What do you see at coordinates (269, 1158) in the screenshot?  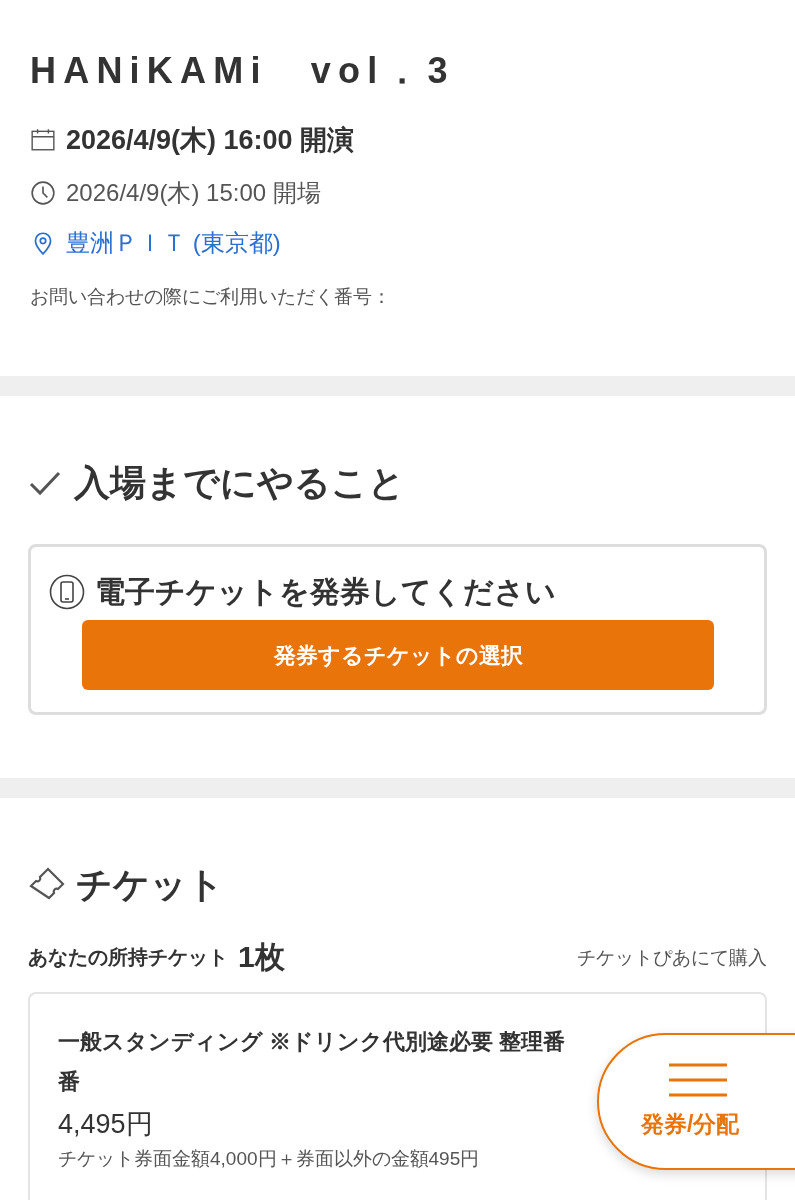 I see `price-breakdown: チケット券面金額4,000円＋券面以外の金額495円` at bounding box center [269, 1158].